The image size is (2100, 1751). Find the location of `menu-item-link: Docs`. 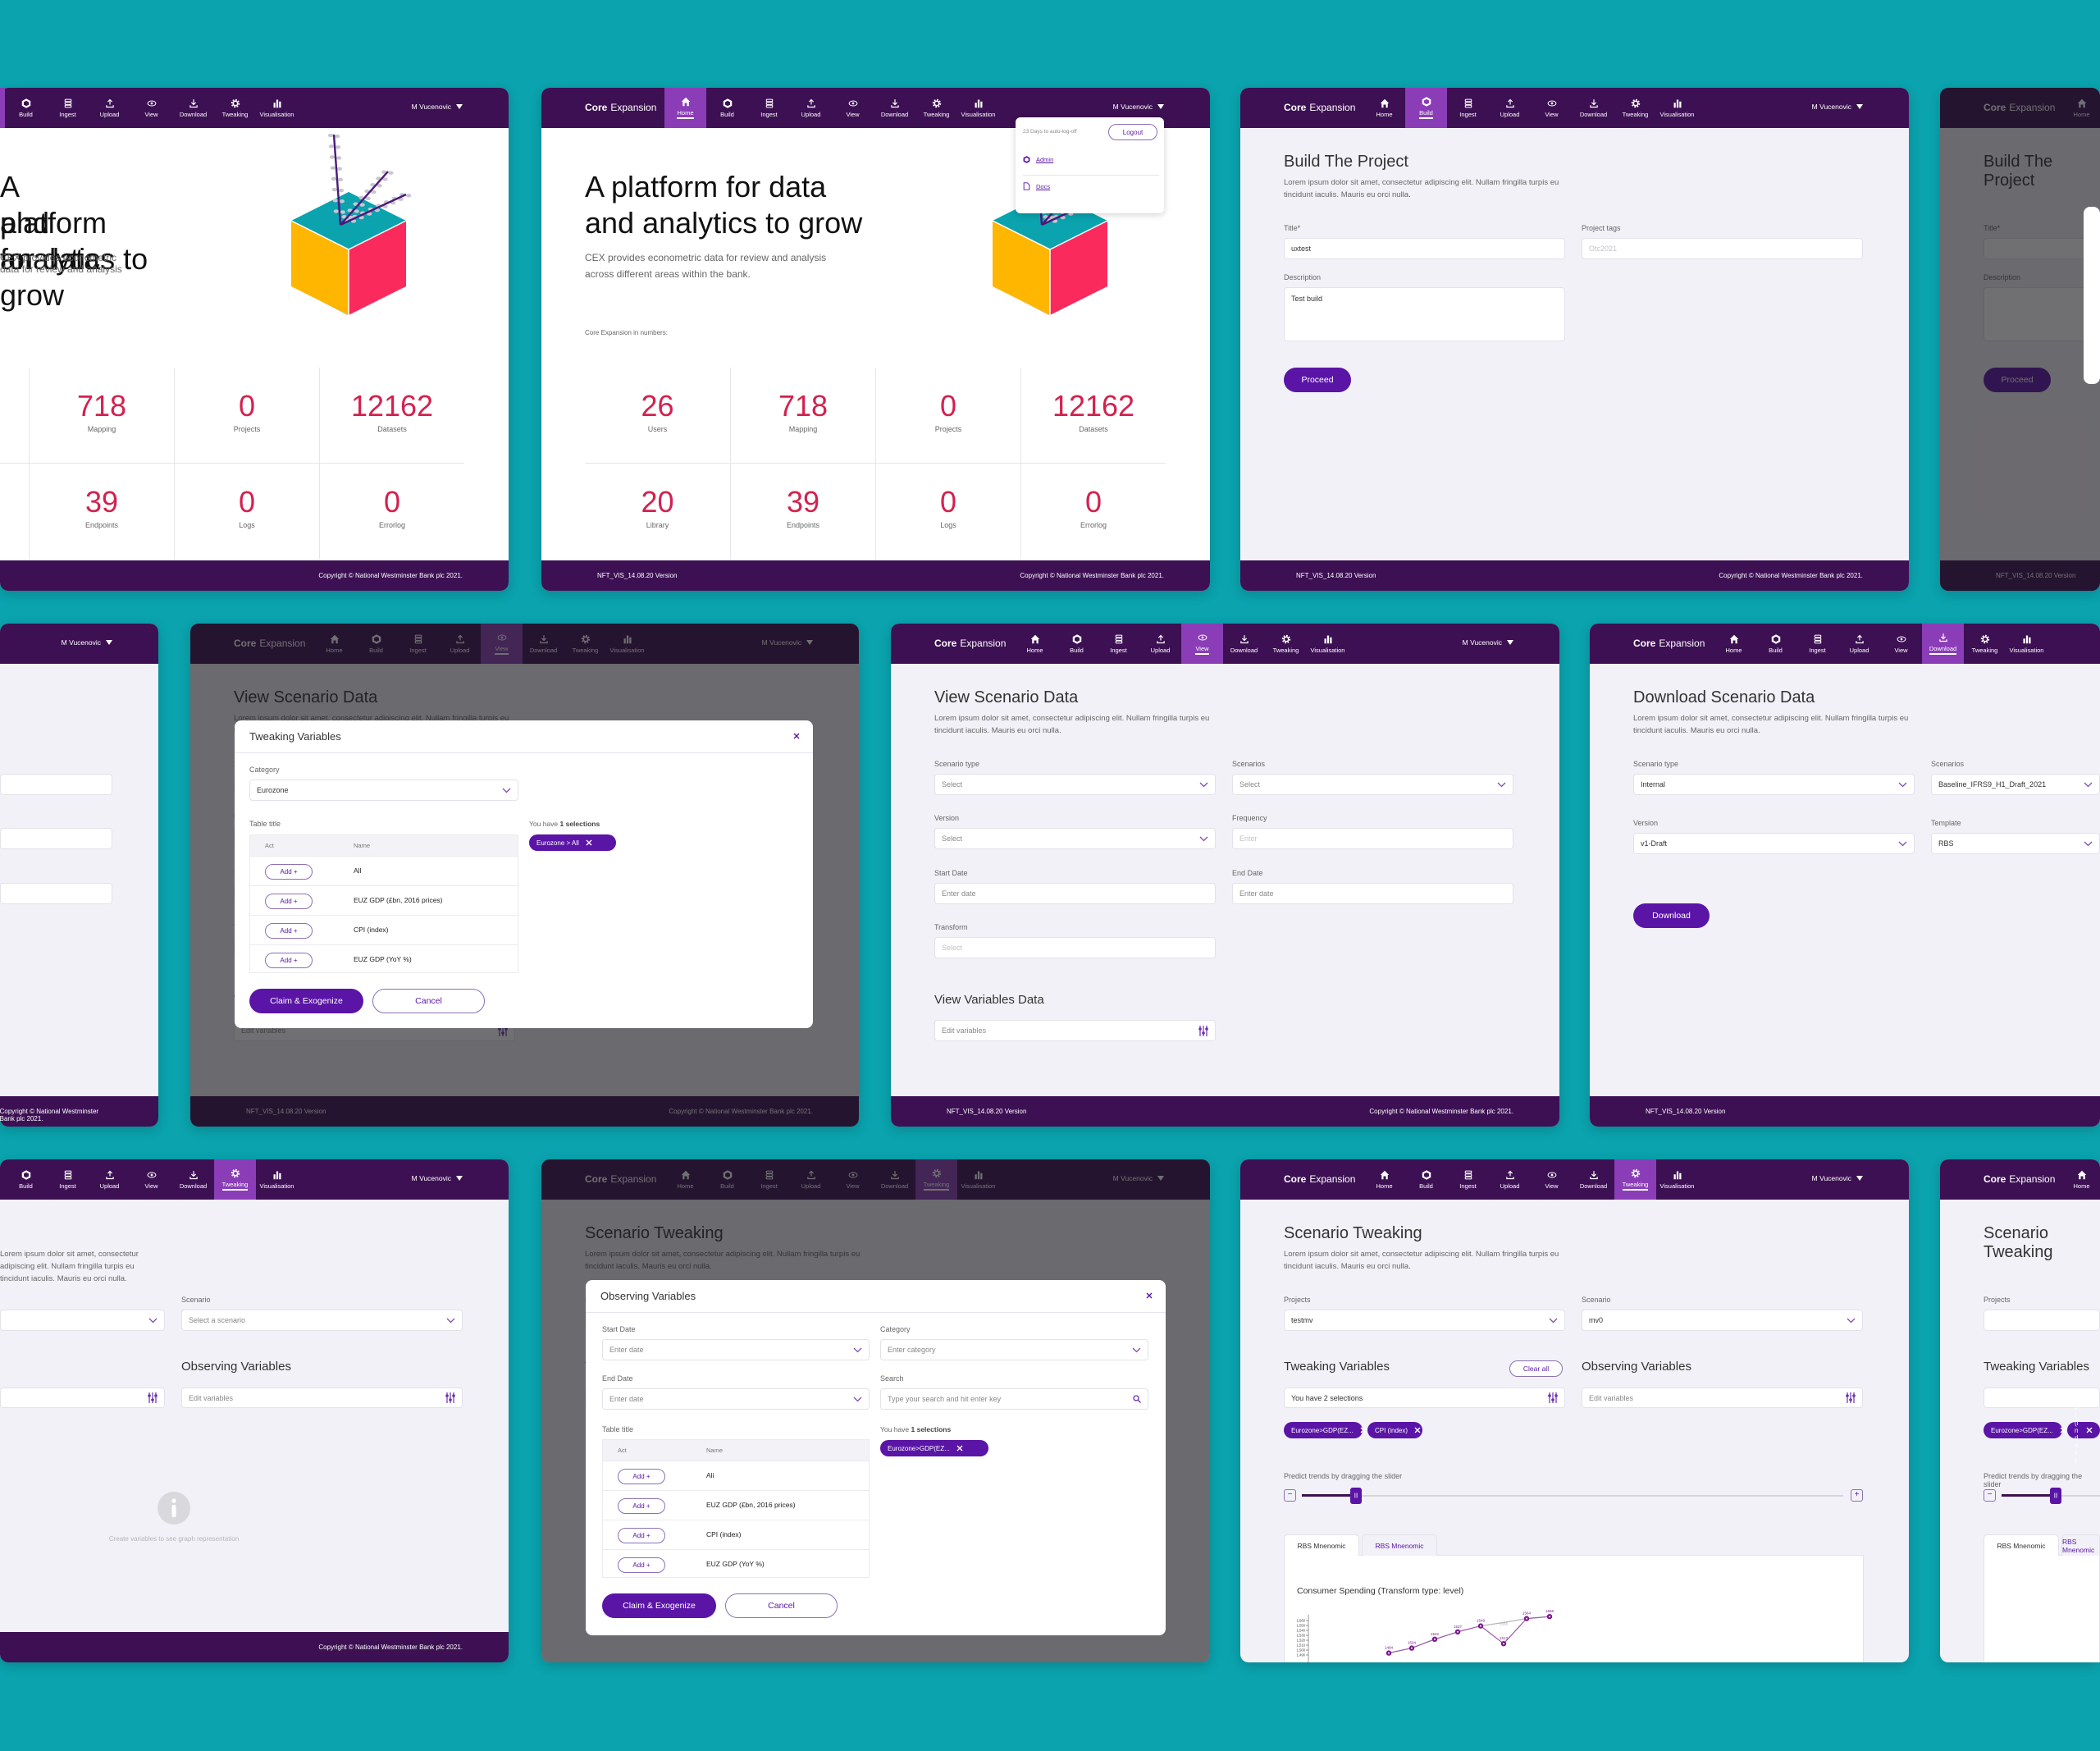

menu-item-link: Docs is located at coordinates (1043, 186).